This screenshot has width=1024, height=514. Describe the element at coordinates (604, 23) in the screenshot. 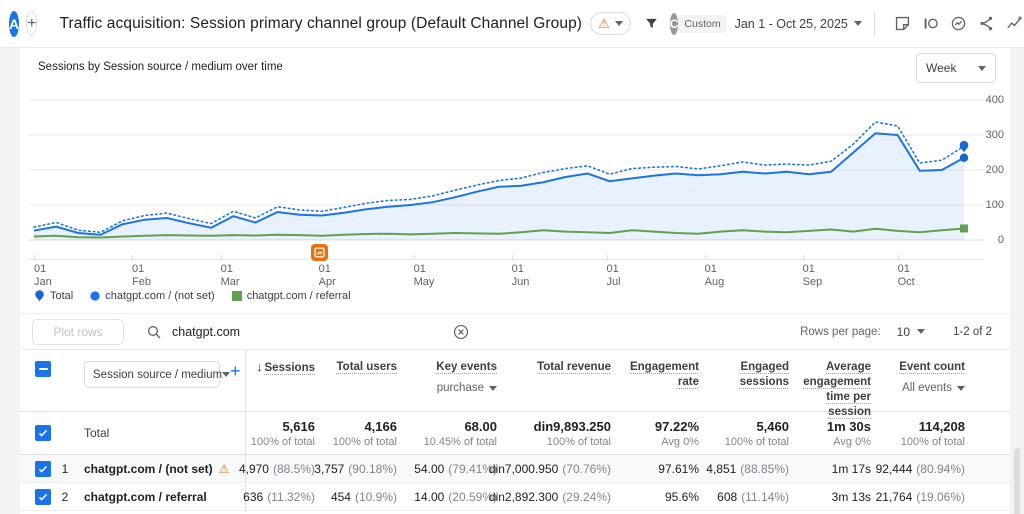

I see `warning-icon: ⚠` at that location.